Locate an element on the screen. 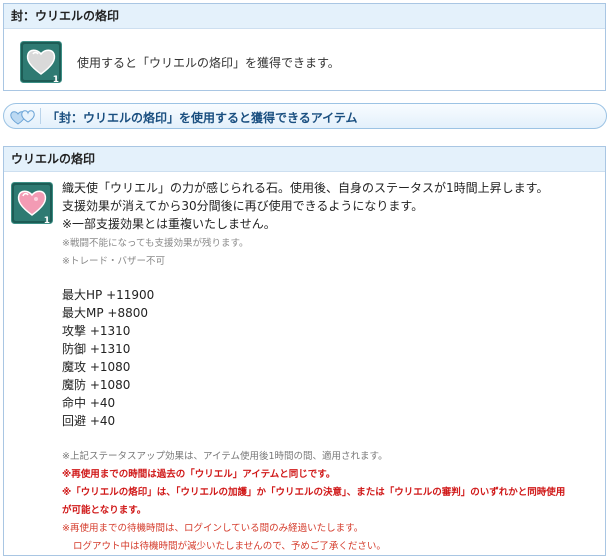 This screenshot has width=610, height=559. item-small-note: ※トレード・バザー不可 is located at coordinates (113, 261).